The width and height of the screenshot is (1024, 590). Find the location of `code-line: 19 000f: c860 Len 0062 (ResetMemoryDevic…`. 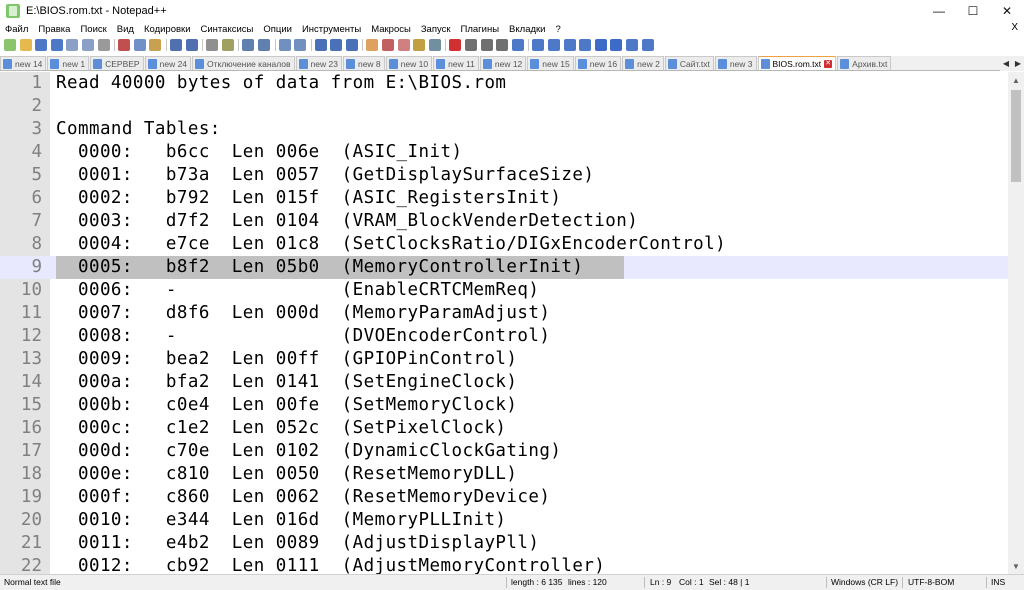

code-line: 19 000f: c860 Len 0062 (ResetMemoryDevic… is located at coordinates (504, 497).